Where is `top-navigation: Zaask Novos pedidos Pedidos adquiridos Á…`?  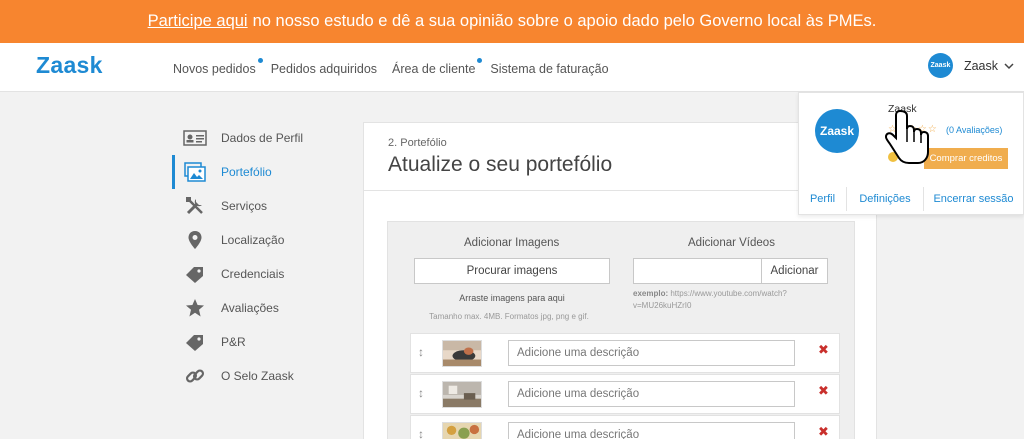 top-navigation: Zaask Novos pedidos Pedidos adquiridos Á… is located at coordinates (512, 67).